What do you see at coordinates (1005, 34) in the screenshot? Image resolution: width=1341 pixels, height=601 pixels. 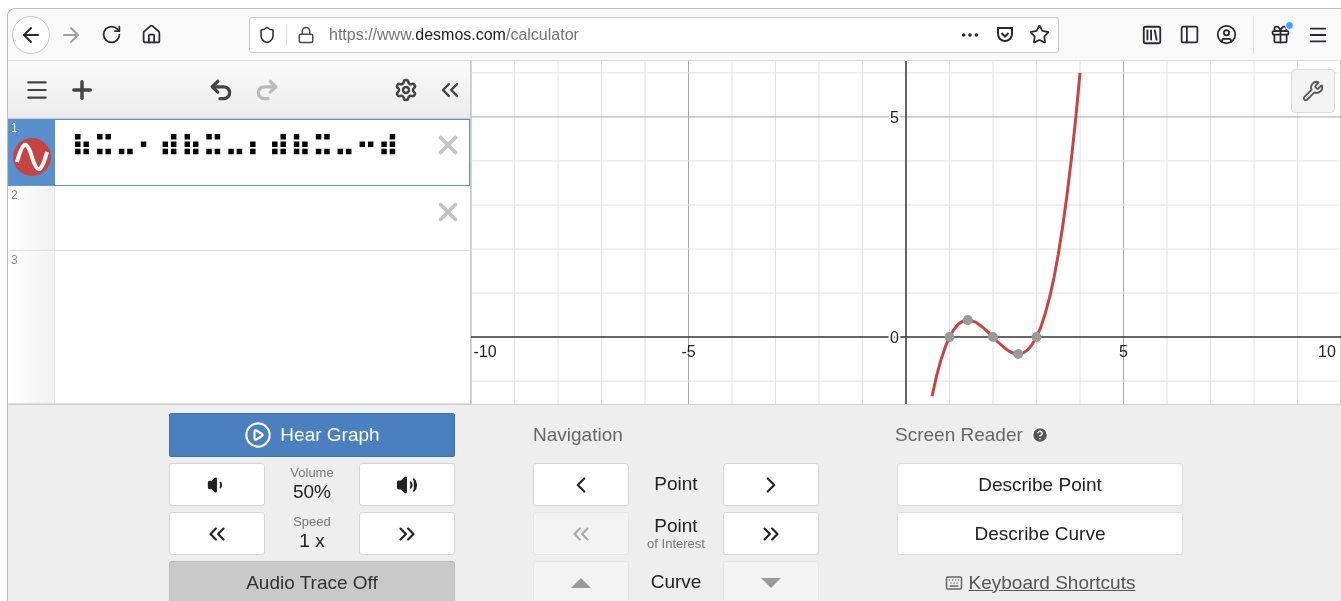 I see `pocket-icon` at bounding box center [1005, 34].